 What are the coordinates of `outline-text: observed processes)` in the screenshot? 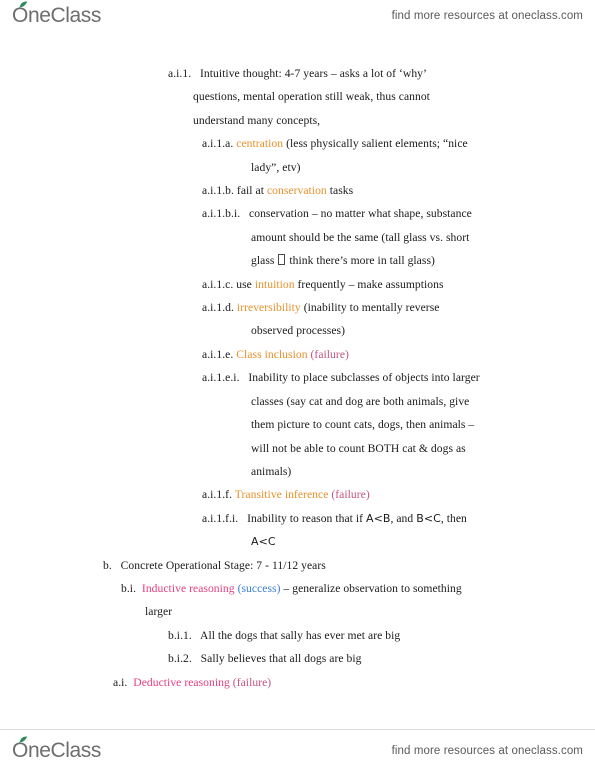 It's located at (298, 331).